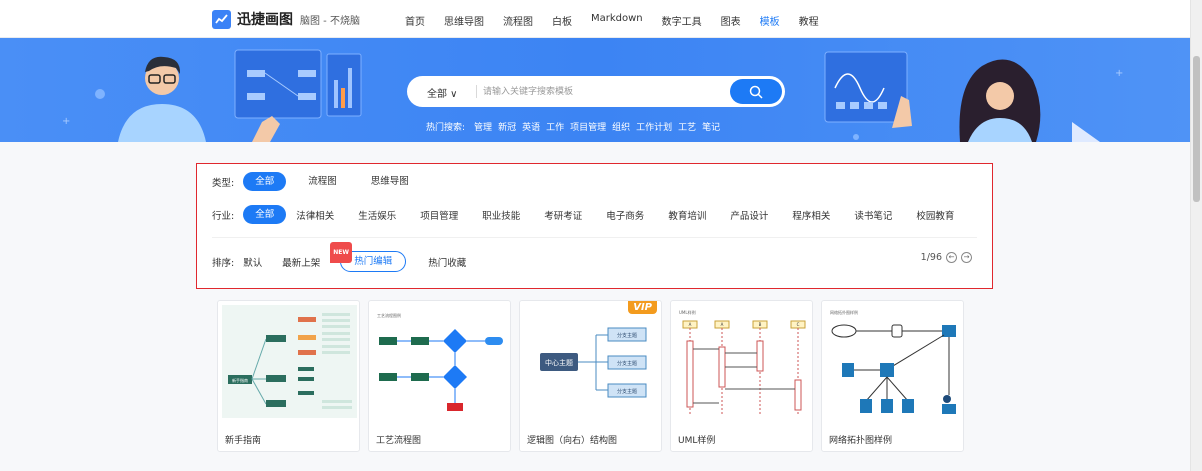  What do you see at coordinates (770, 20) in the screenshot?
I see `nav-templates: 模板` at bounding box center [770, 20].